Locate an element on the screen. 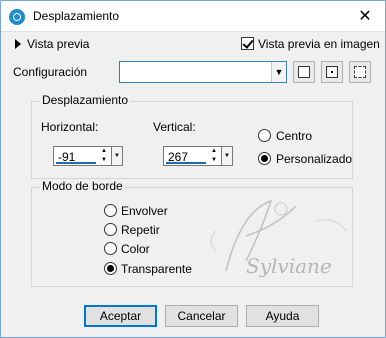  radio-custom-label: Personalizado is located at coordinates (314, 159).